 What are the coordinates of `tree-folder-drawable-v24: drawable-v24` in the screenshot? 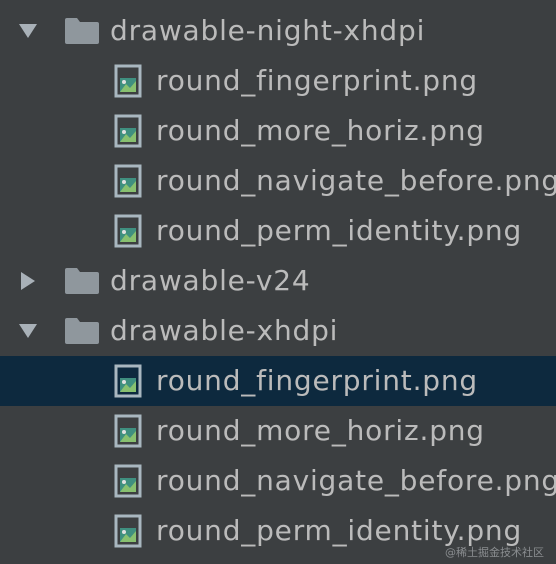 It's located at (278, 281).